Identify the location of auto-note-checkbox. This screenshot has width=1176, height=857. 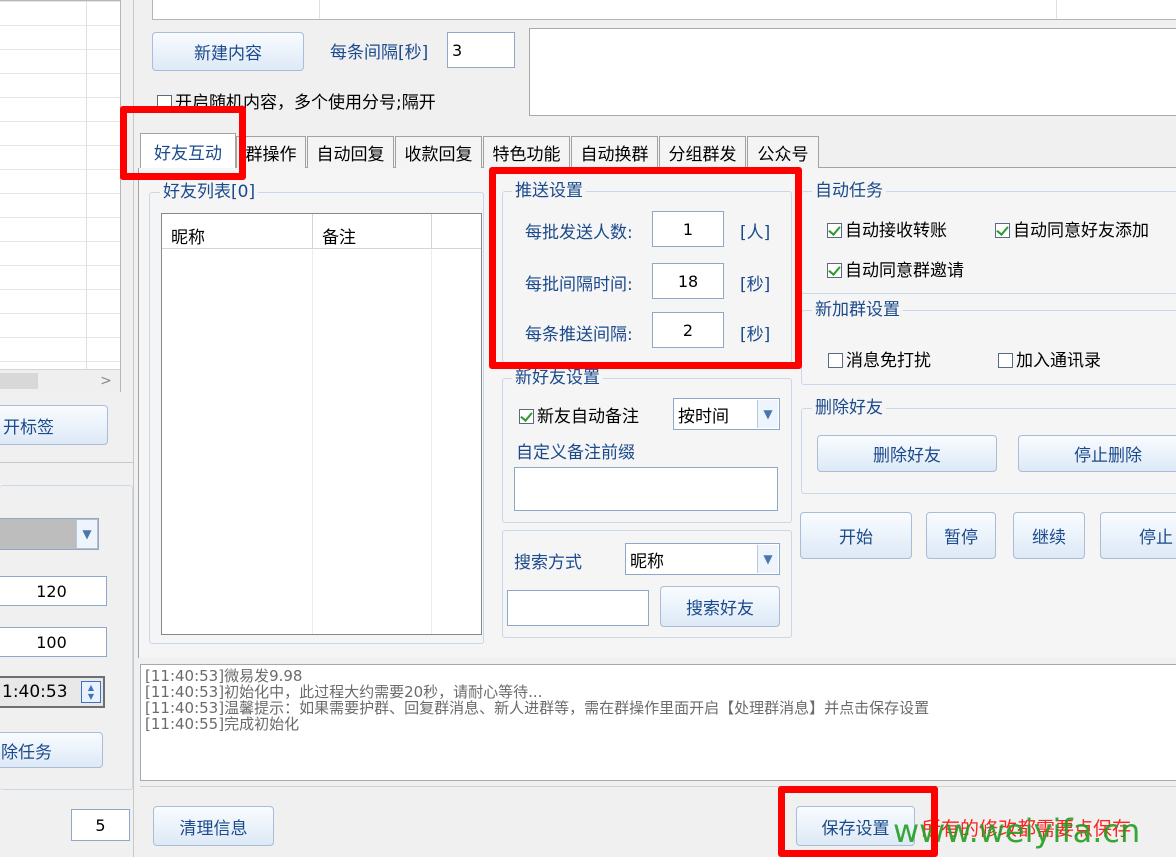
(526, 416).